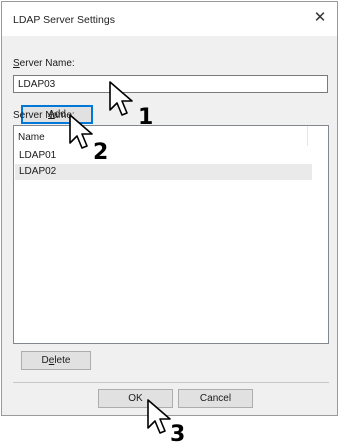  Describe the element at coordinates (56, 360) in the screenshot. I see `delete-button: Delete` at that location.